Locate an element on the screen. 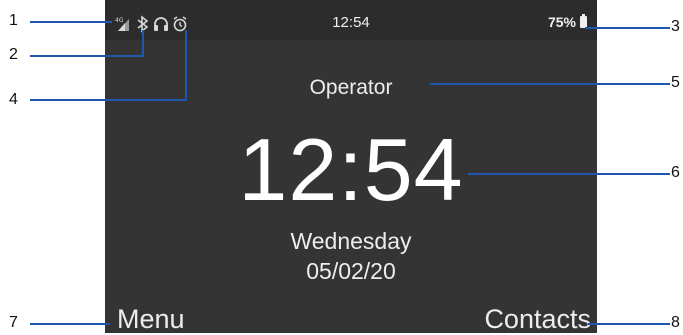 The height and width of the screenshot is (335, 683). callout-number-8: 8 is located at coordinates (675, 322).